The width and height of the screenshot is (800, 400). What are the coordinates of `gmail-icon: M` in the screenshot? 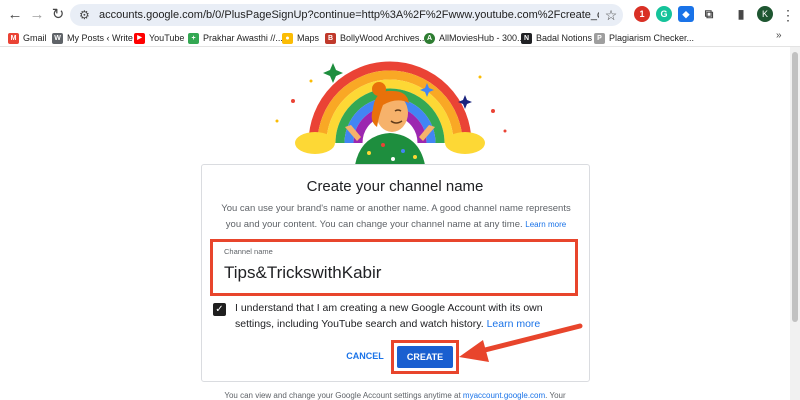 It's located at (13, 38).